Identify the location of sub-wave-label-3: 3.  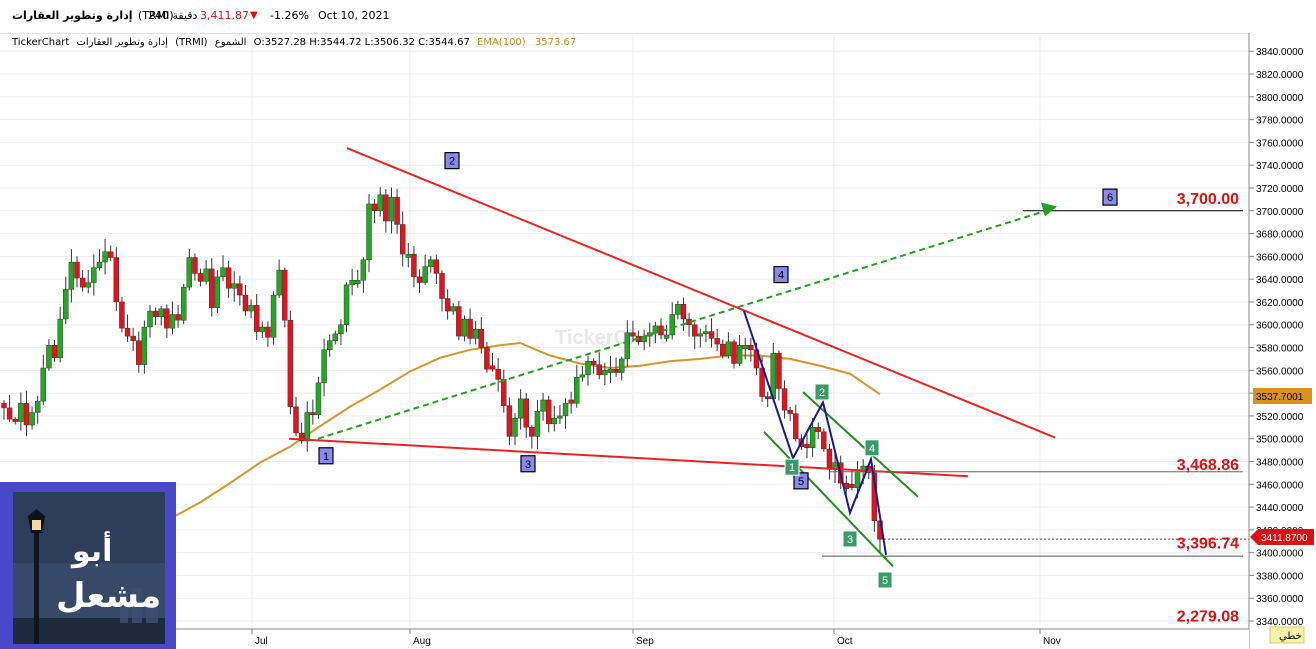
(850, 539).